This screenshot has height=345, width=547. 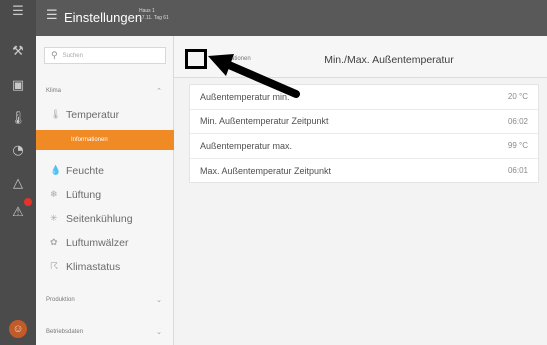 I want to click on row-label: Min. Außentemperatur Zeitpunkt, so click(x=264, y=121).